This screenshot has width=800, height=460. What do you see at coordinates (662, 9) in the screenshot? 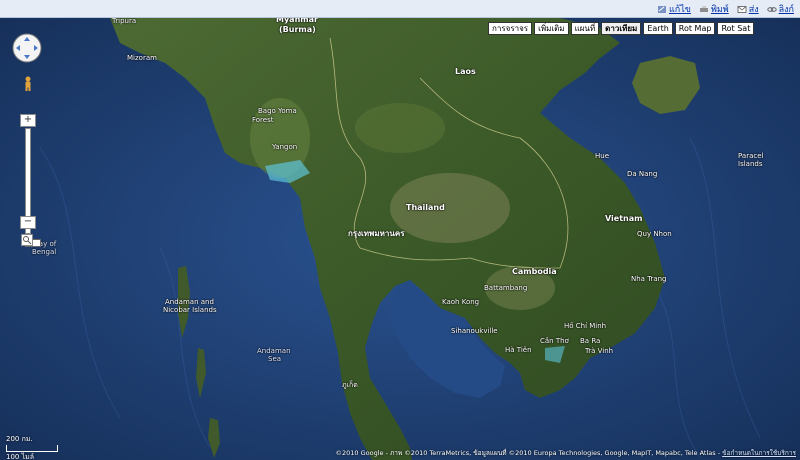
I see `edit-icon` at bounding box center [662, 9].